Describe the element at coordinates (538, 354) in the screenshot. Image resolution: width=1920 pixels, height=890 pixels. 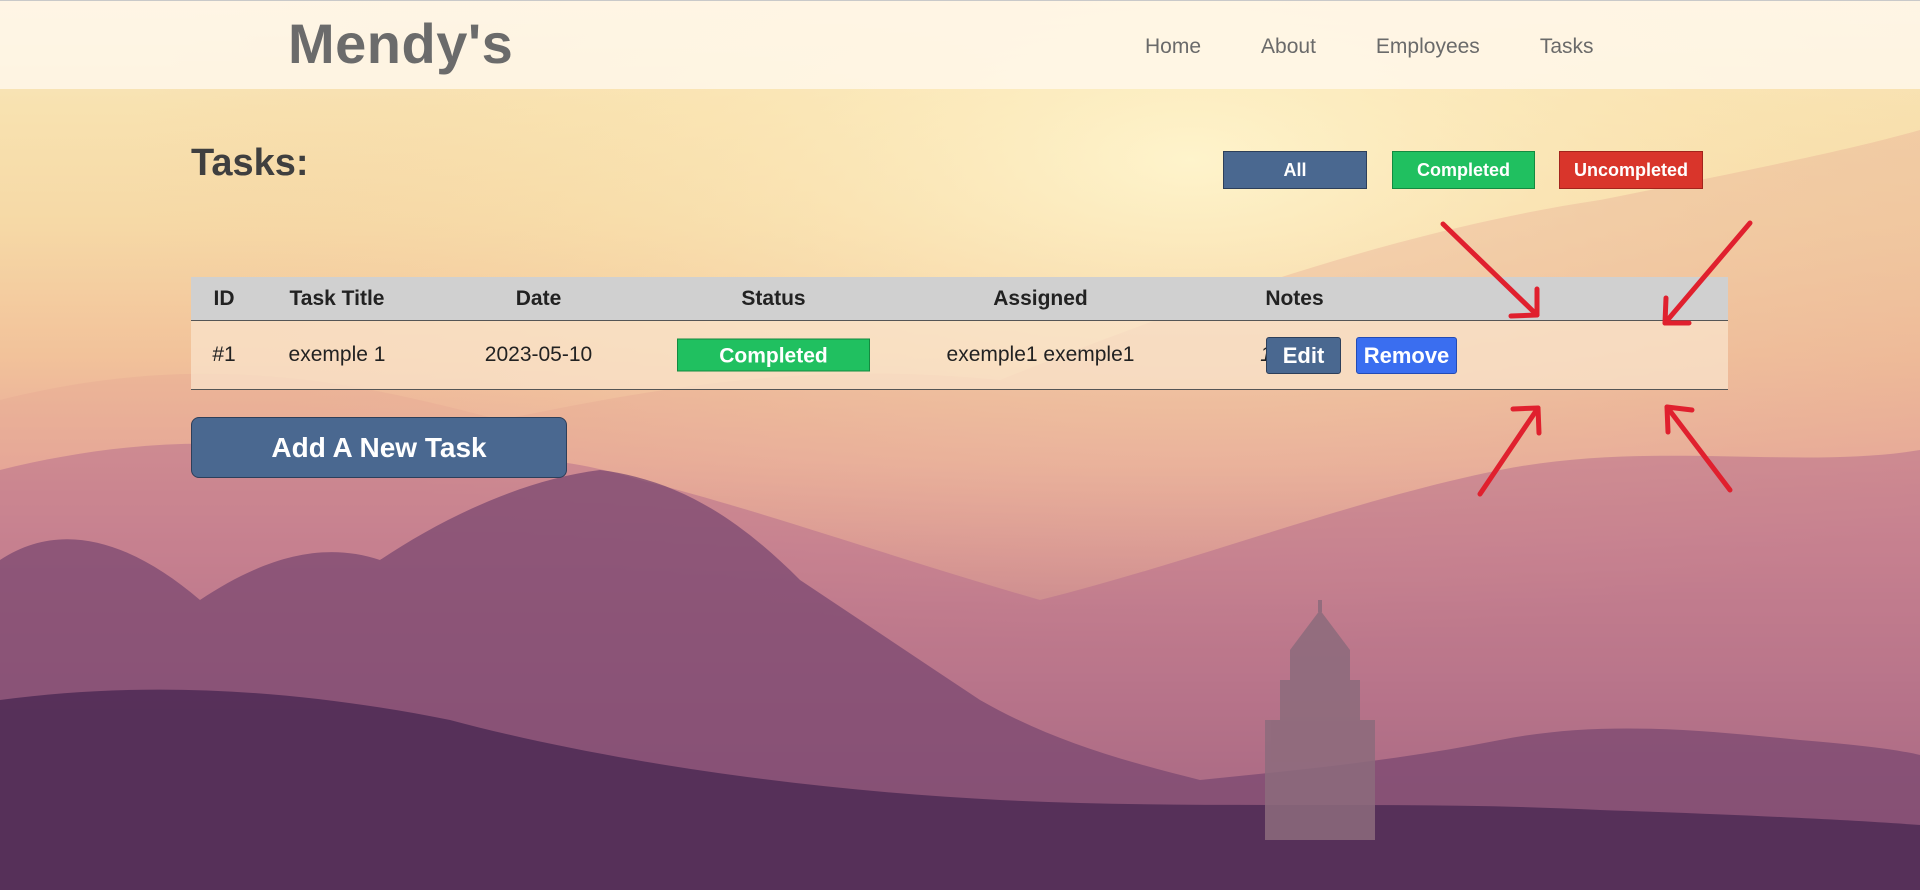
I see `cell-date: 2023-05-10` at that location.